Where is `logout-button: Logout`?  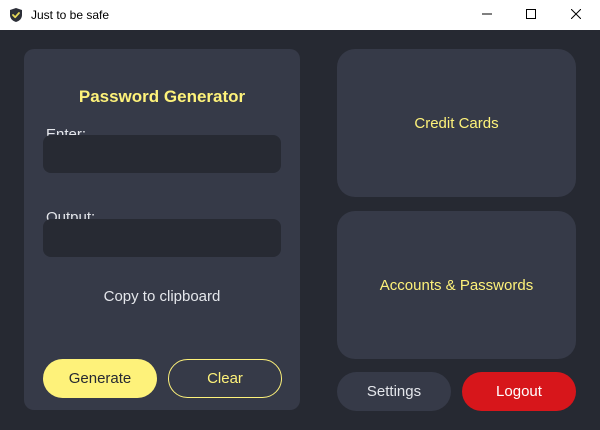
logout-button: Logout is located at coordinates (519, 391).